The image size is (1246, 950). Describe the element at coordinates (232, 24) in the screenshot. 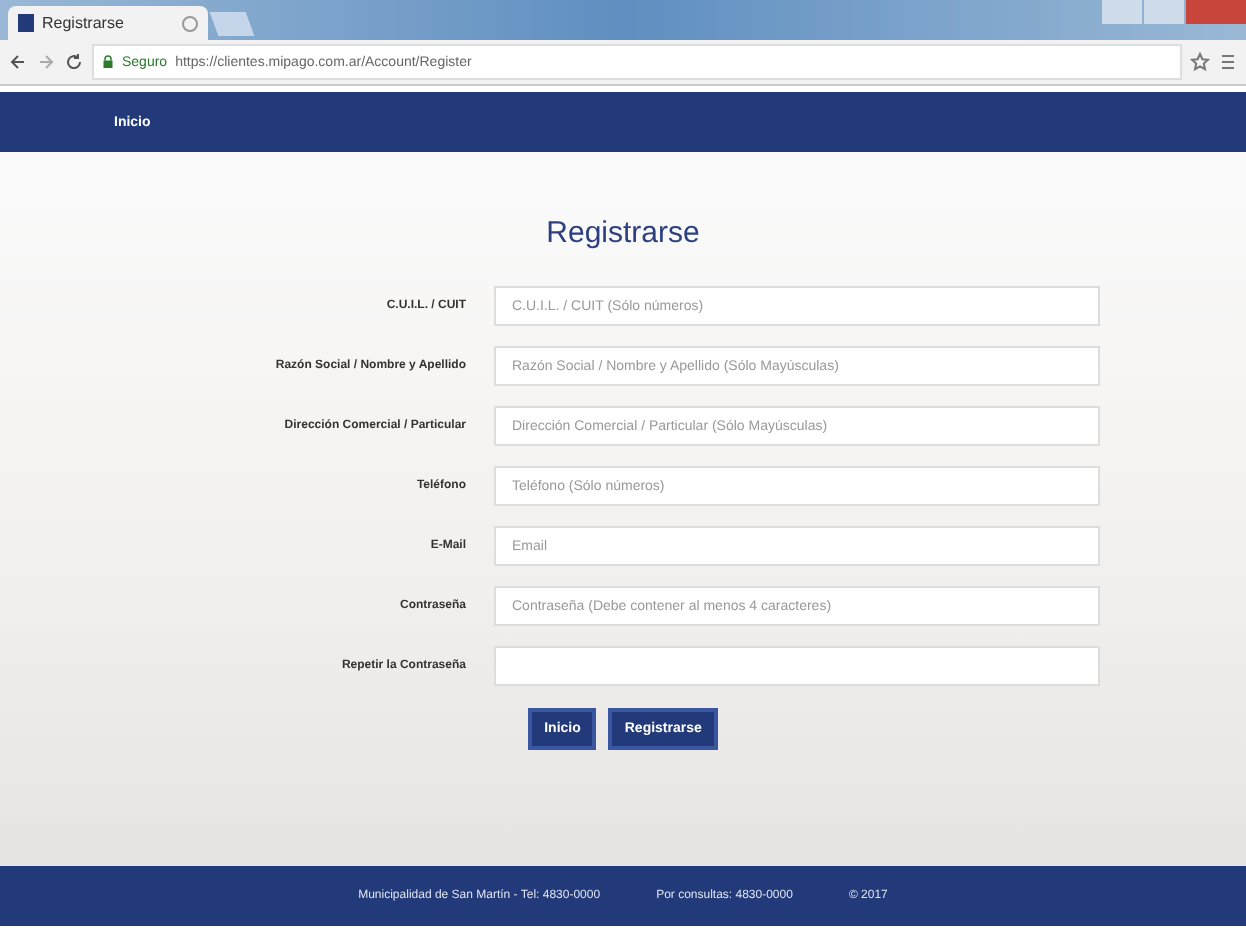

I see `new-tab-button` at that location.